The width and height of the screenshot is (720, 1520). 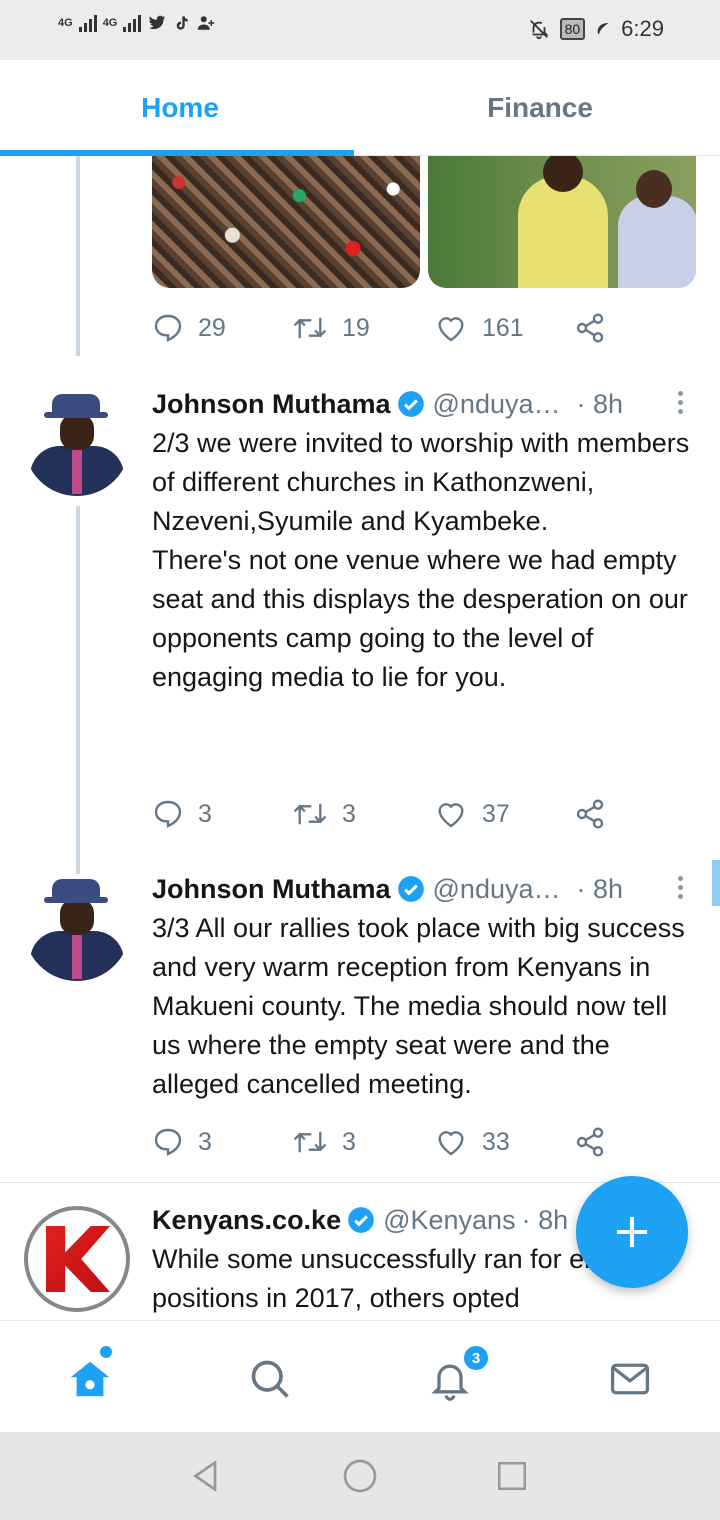 I want to click on like-count: 33, so click(x=496, y=1141).